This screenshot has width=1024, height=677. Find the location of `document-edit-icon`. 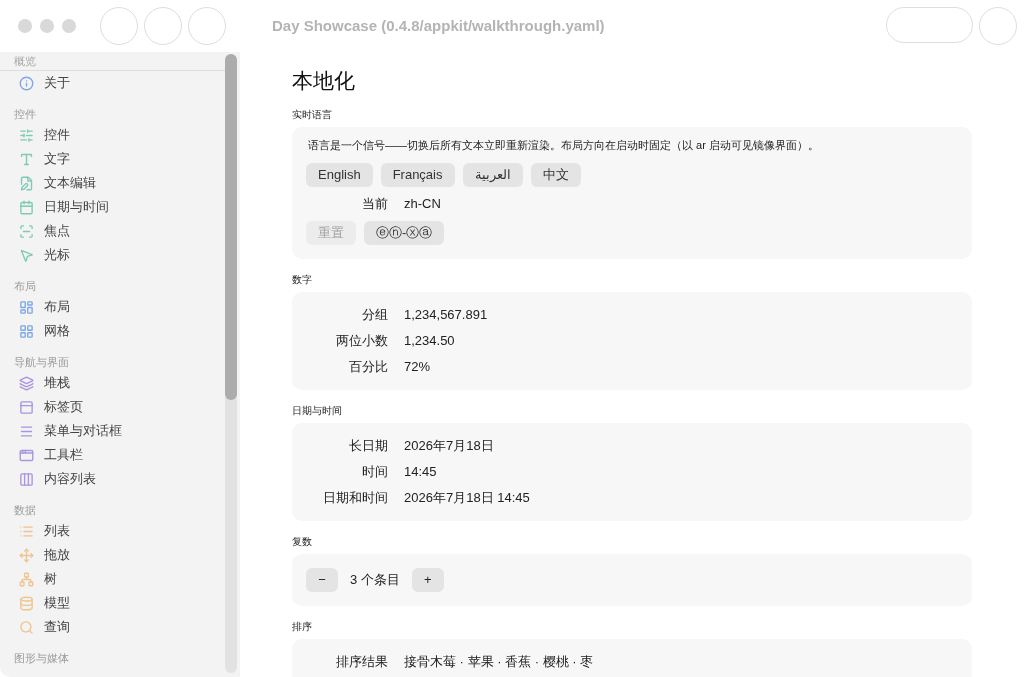

document-edit-icon is located at coordinates (26, 183).